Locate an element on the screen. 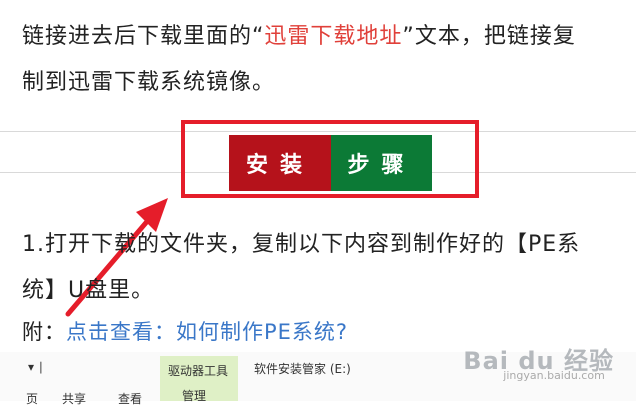  article-line-1: 链接进去后下载里面的“迅雷下载地址”文本，把链接复 is located at coordinates (299, 34).